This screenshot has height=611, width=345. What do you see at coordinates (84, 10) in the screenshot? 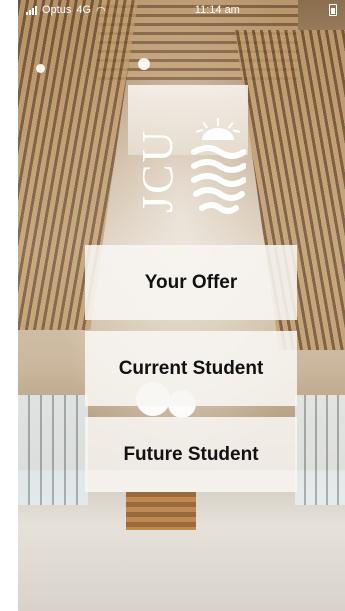
I see `network-label: 4G` at bounding box center [84, 10].